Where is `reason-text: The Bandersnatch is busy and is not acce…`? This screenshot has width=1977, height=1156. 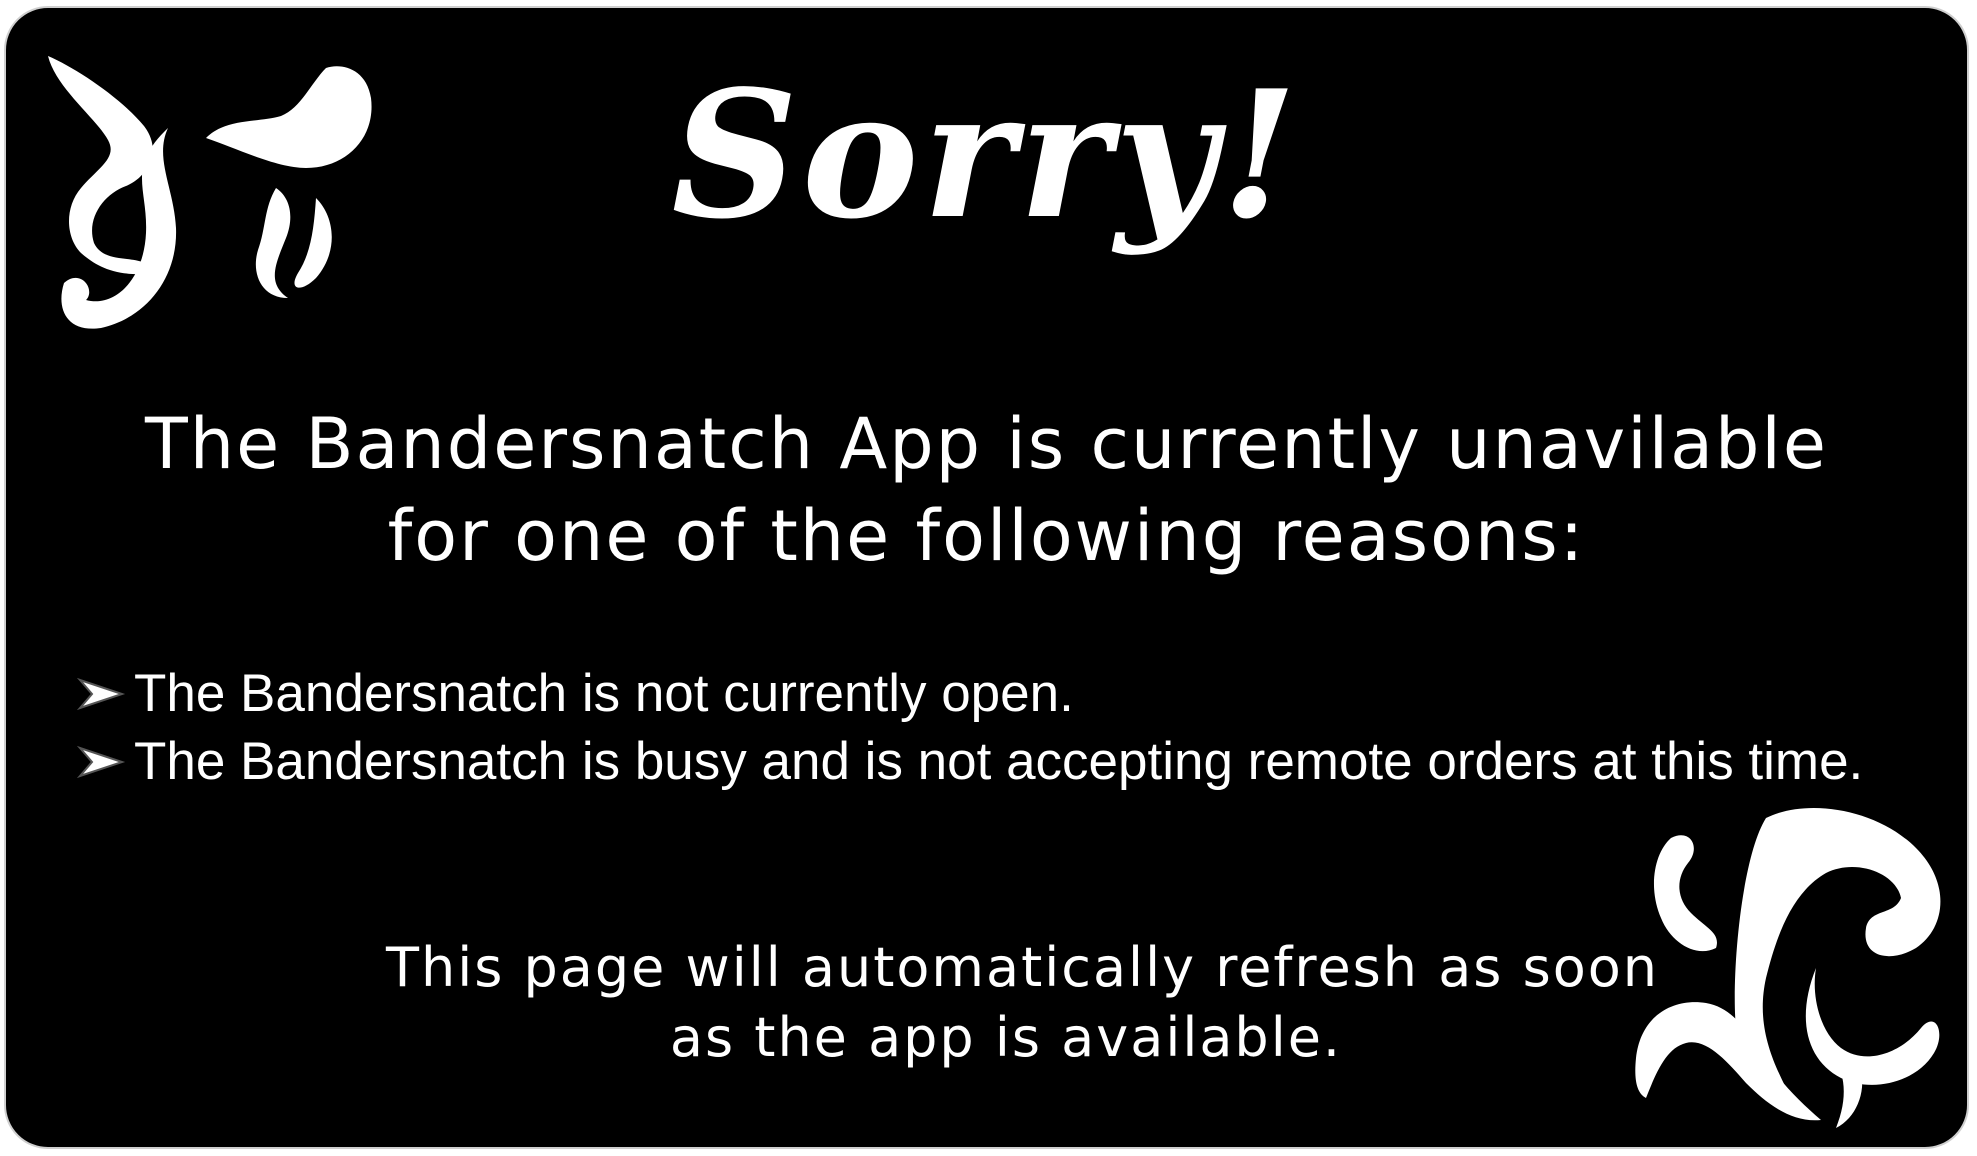
reason-text: The Bandersnatch is busy and is not acce… is located at coordinates (999, 761).